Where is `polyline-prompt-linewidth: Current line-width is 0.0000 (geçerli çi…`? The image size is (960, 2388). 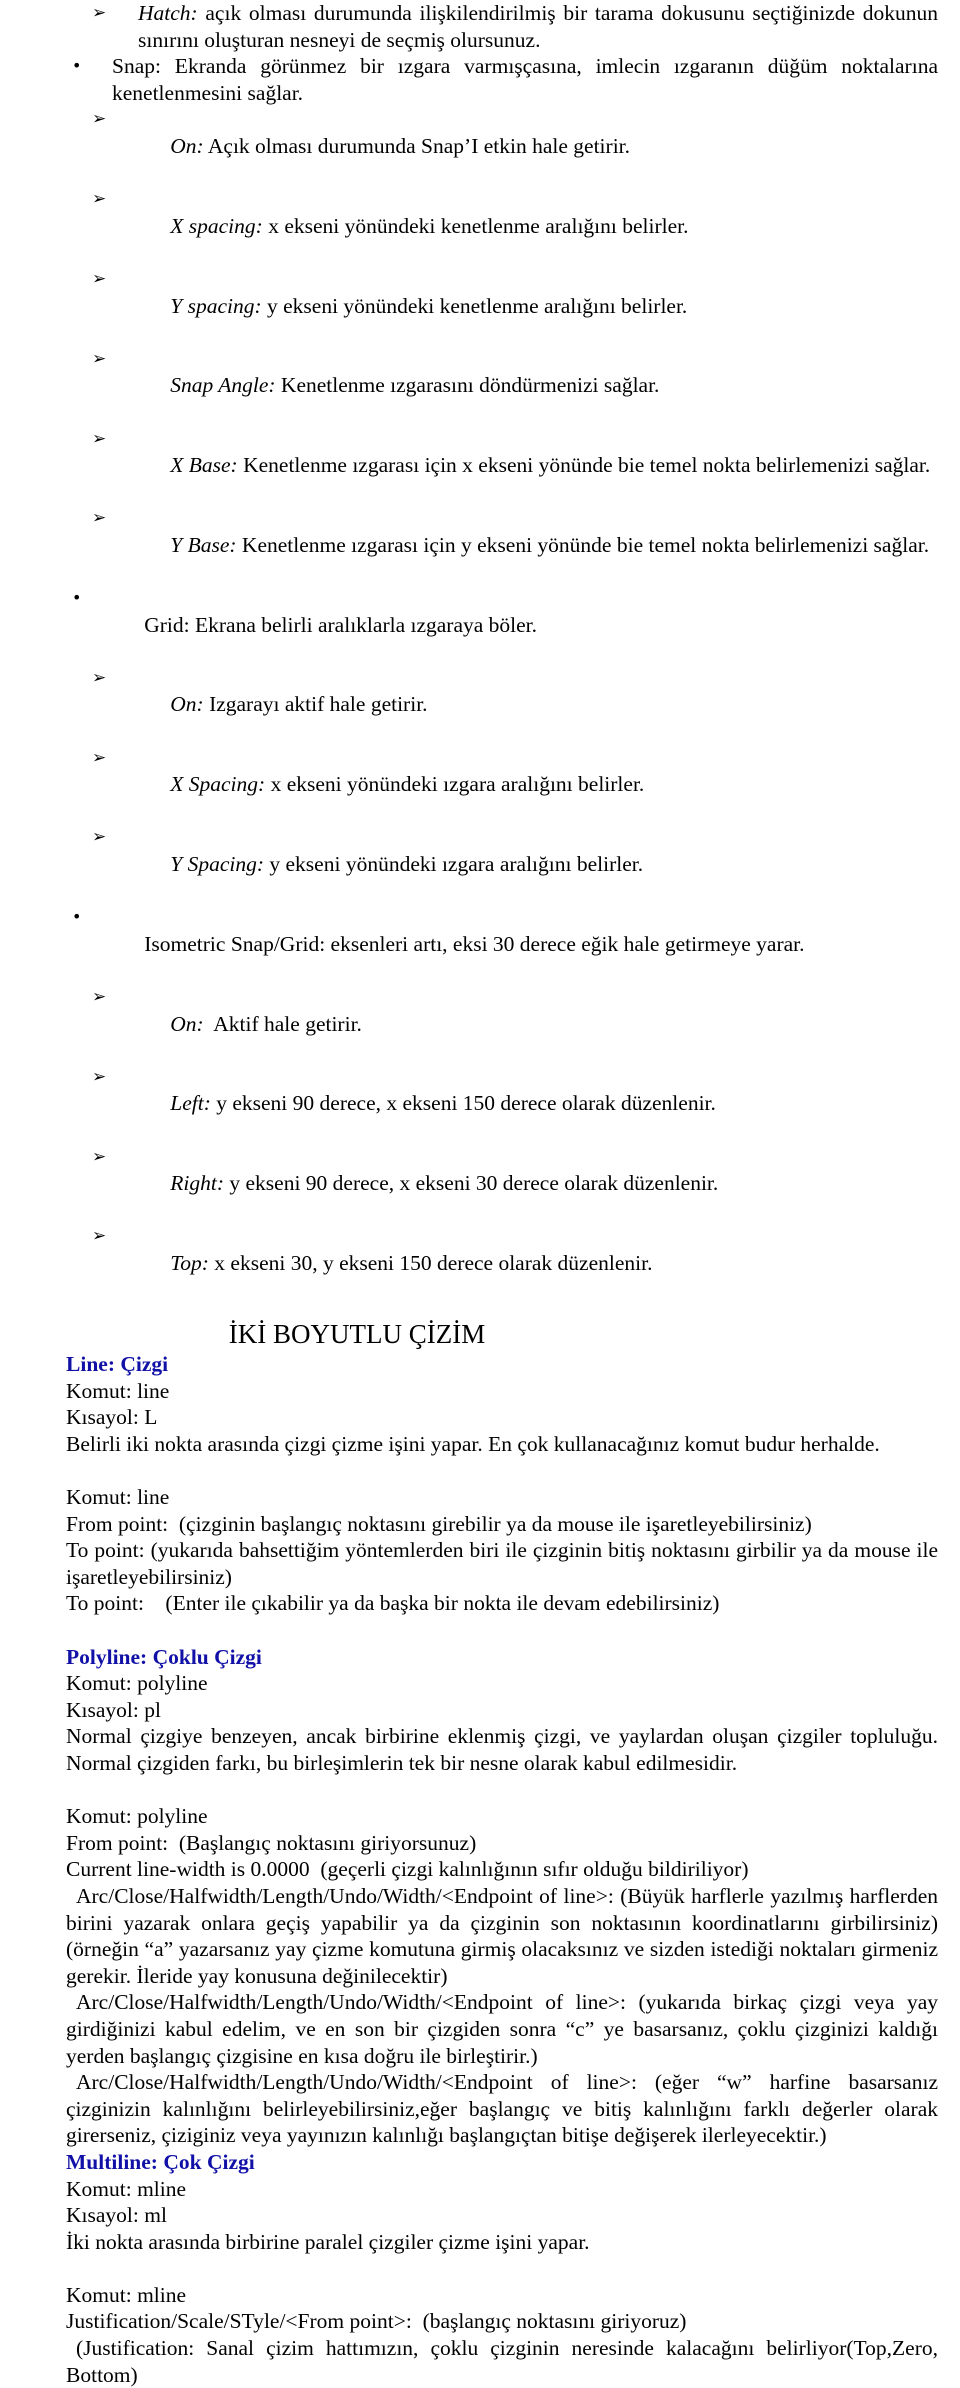 polyline-prompt-linewidth: Current line-width is 0.0000 (geçerli çi… is located at coordinates (407, 1869).